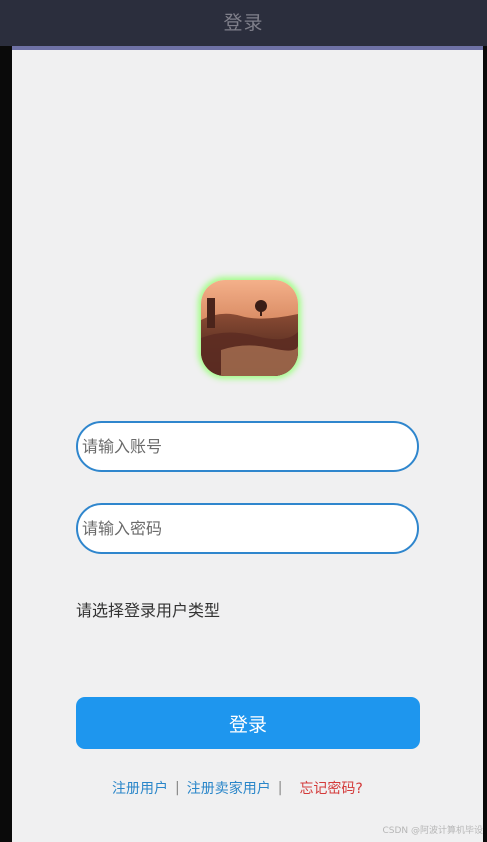 This screenshot has height=842, width=487. I want to click on account-field, so click(247, 446).